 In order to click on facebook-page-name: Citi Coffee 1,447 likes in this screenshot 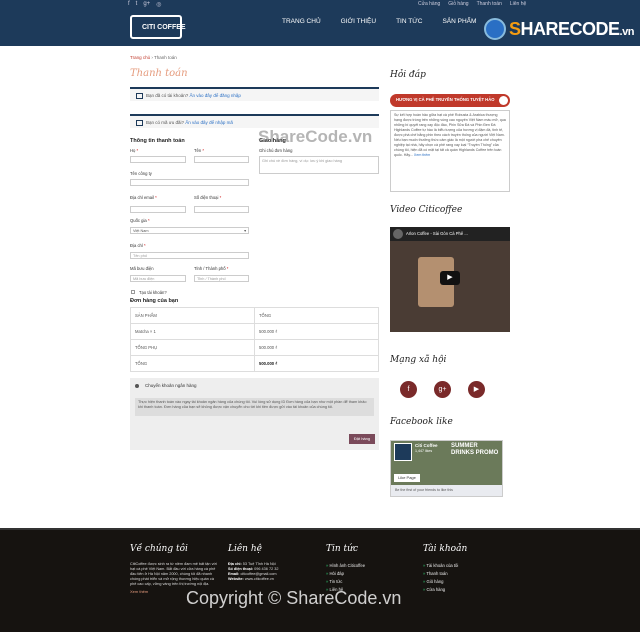, I will do `click(426, 448)`.